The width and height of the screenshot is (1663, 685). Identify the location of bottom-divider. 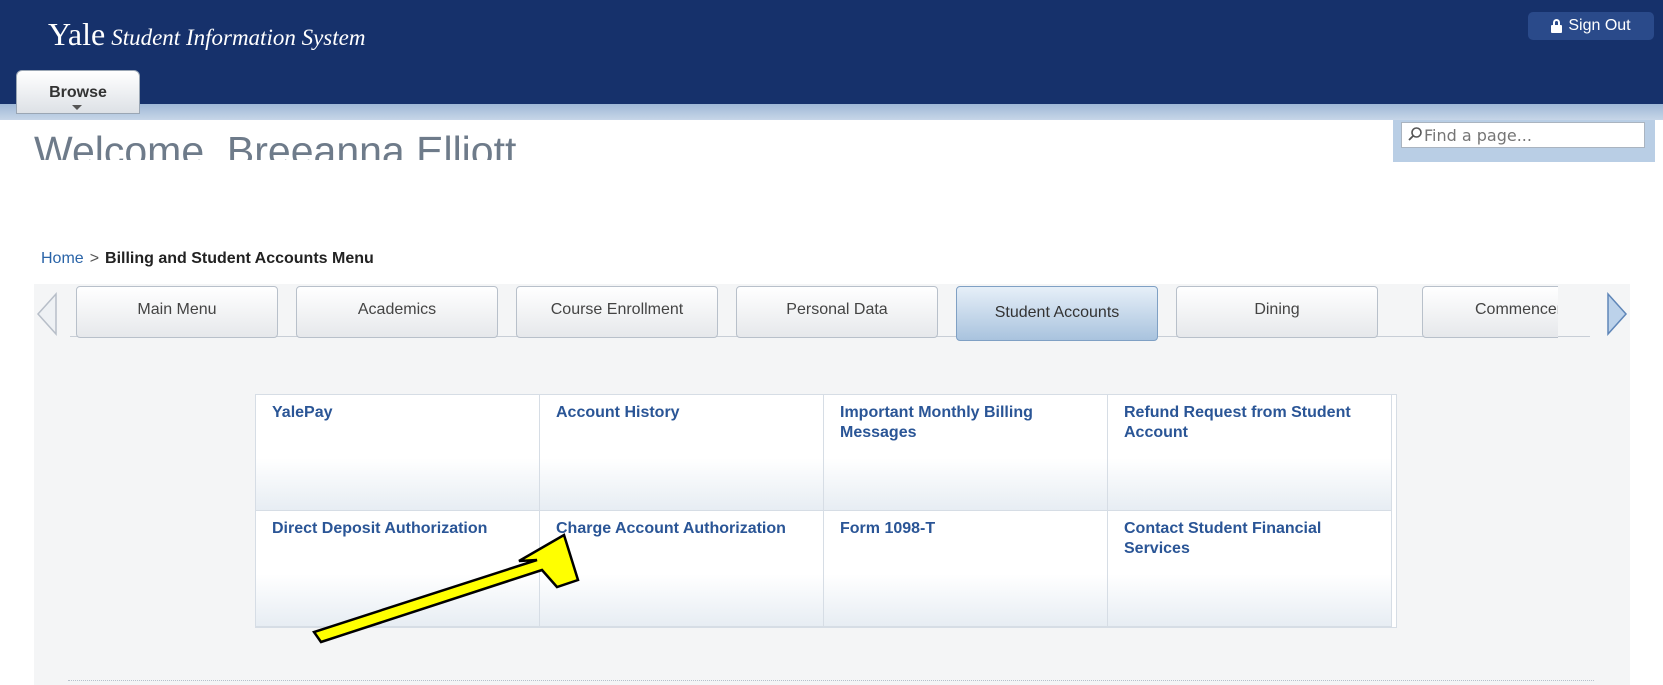
(831, 681).